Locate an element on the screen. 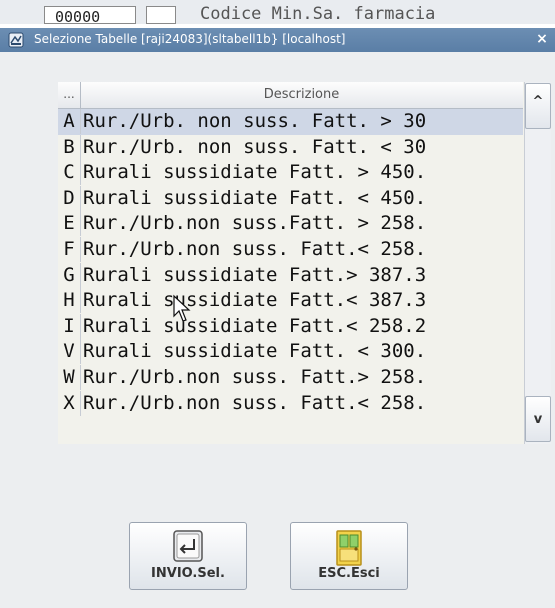  row-code: H is located at coordinates (69, 301).